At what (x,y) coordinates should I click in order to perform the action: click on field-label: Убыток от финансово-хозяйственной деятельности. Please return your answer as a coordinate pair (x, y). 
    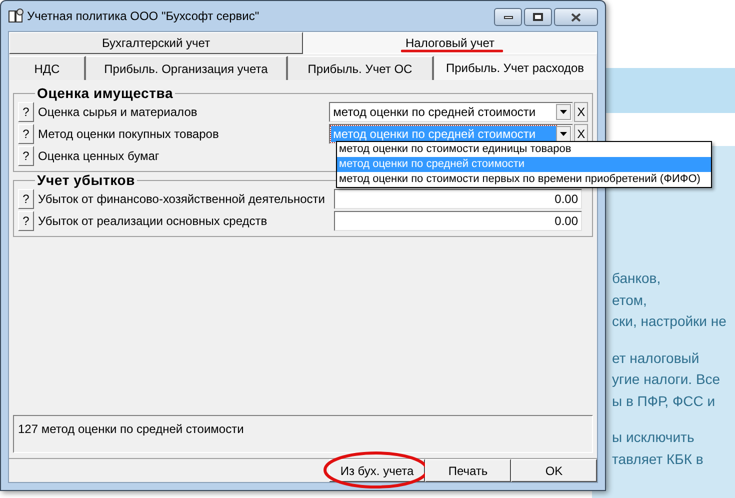
    Looking at the image, I should click on (182, 199).